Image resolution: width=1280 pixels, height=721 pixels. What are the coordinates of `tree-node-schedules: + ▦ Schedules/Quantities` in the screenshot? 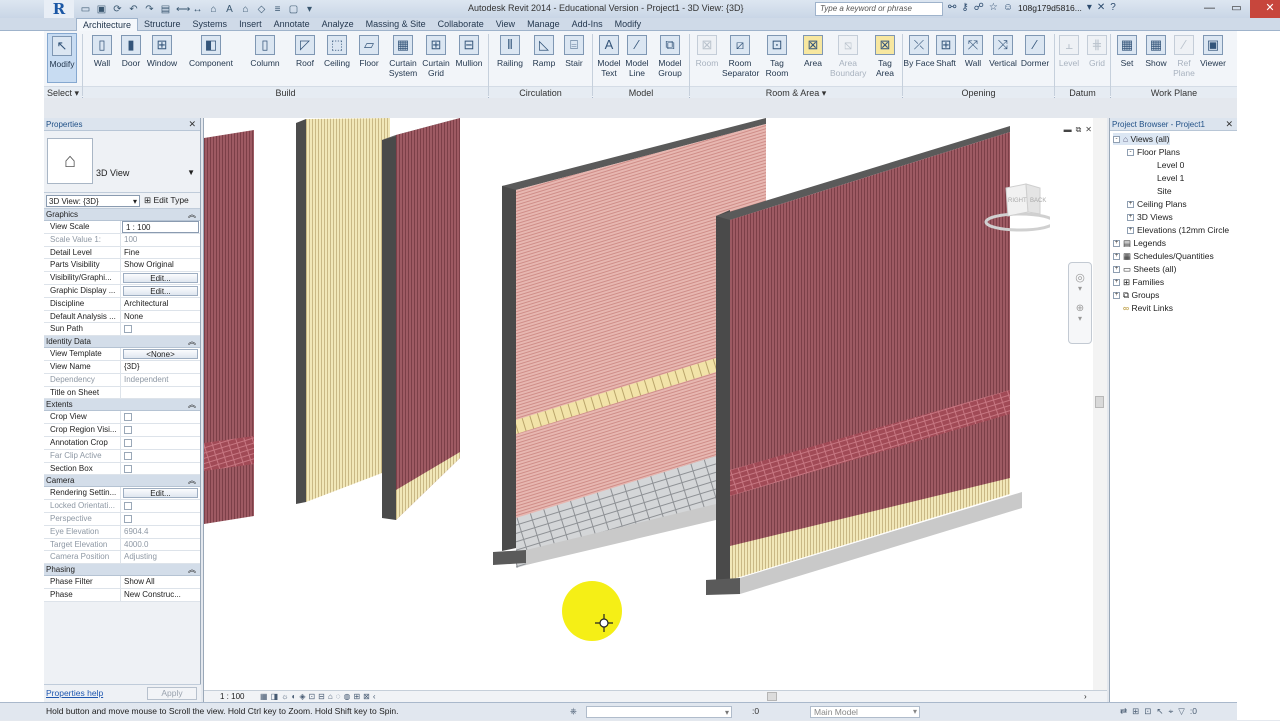 It's located at (1163, 256).